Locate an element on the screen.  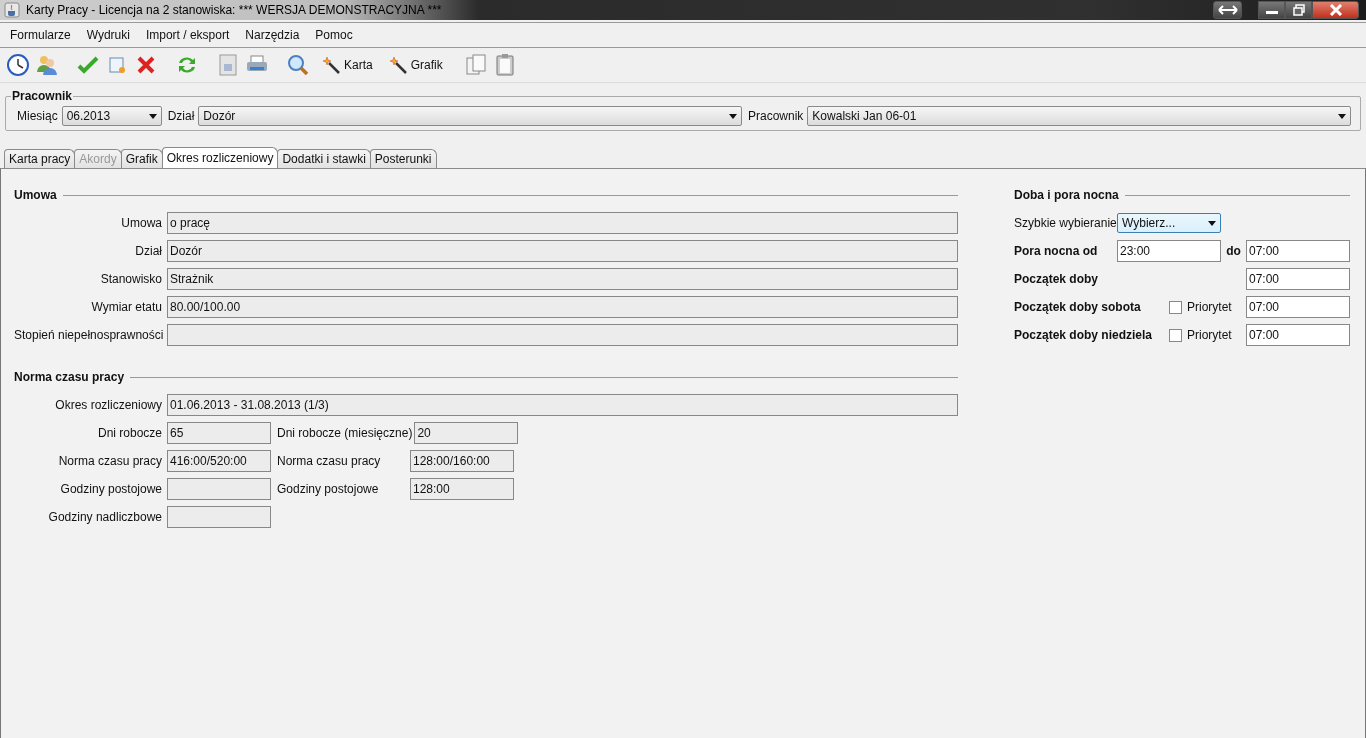
read-only-field: o pracę is located at coordinates (562, 223).